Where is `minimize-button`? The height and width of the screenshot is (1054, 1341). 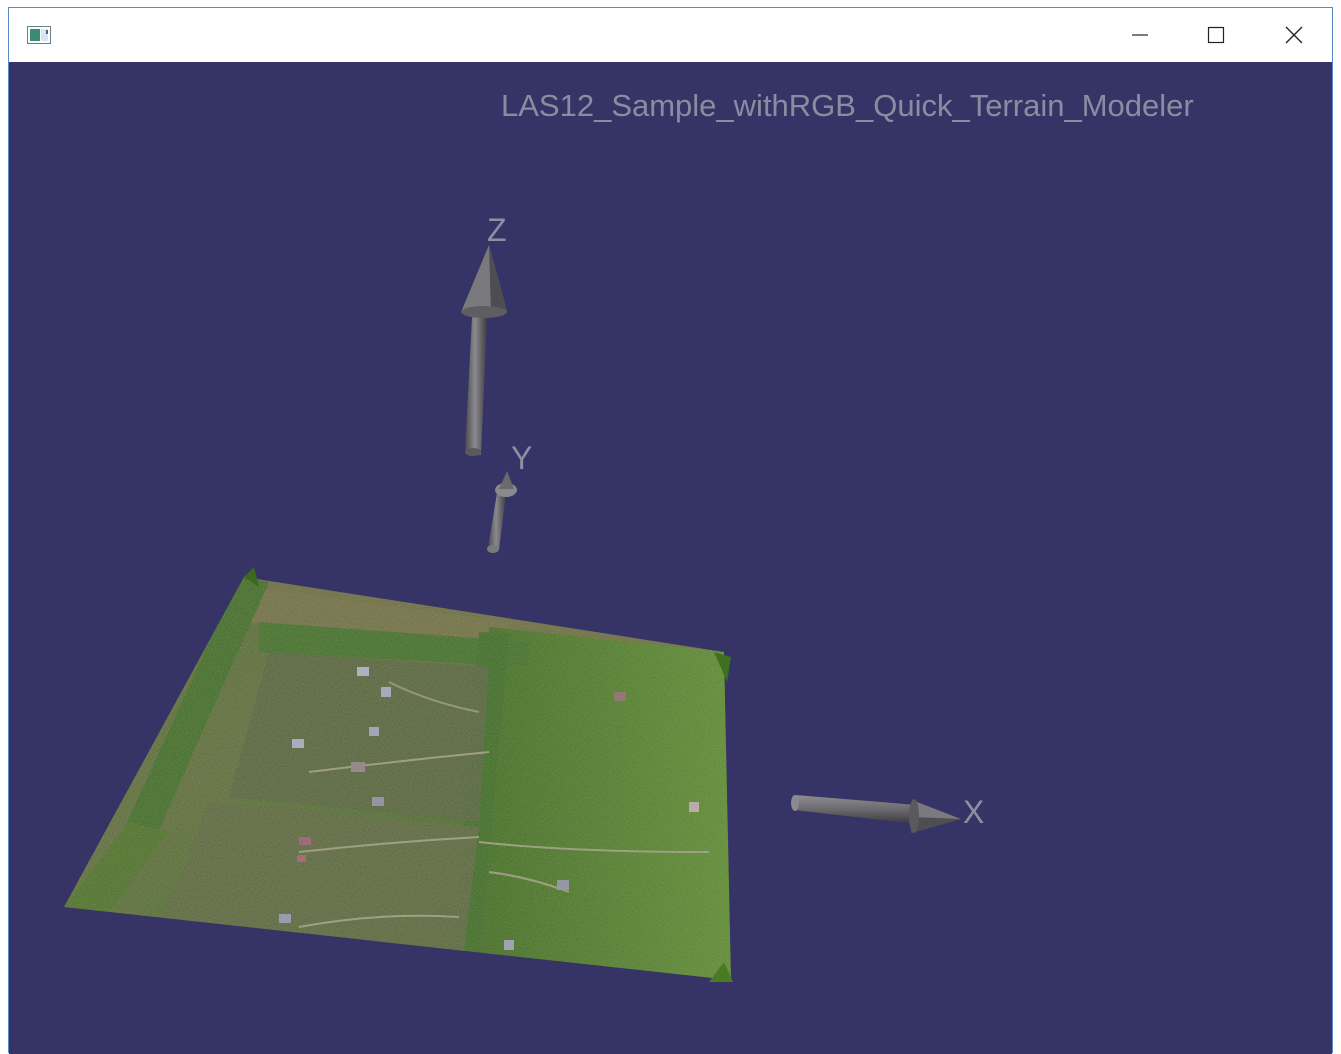 minimize-button is located at coordinates (1140, 35).